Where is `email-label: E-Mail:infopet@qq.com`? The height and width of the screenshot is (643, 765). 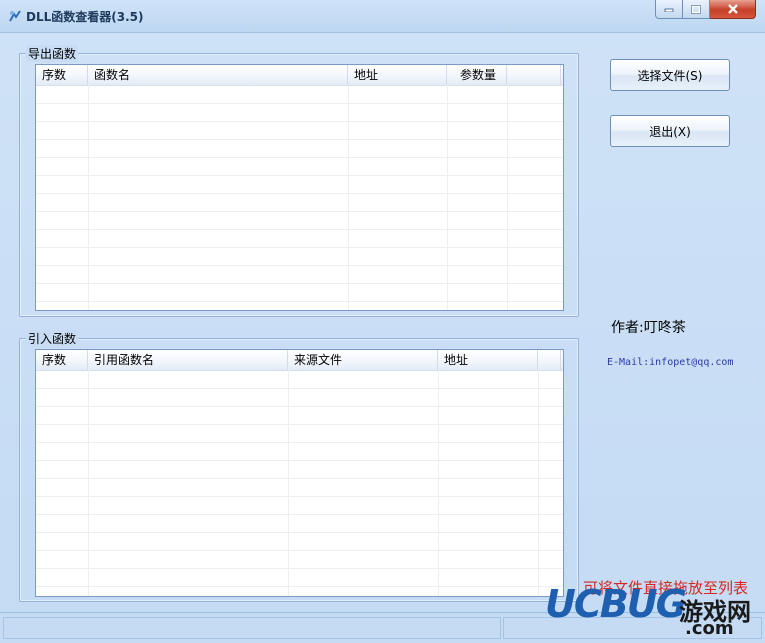 email-label: E-Mail:infopet@qq.com is located at coordinates (670, 362).